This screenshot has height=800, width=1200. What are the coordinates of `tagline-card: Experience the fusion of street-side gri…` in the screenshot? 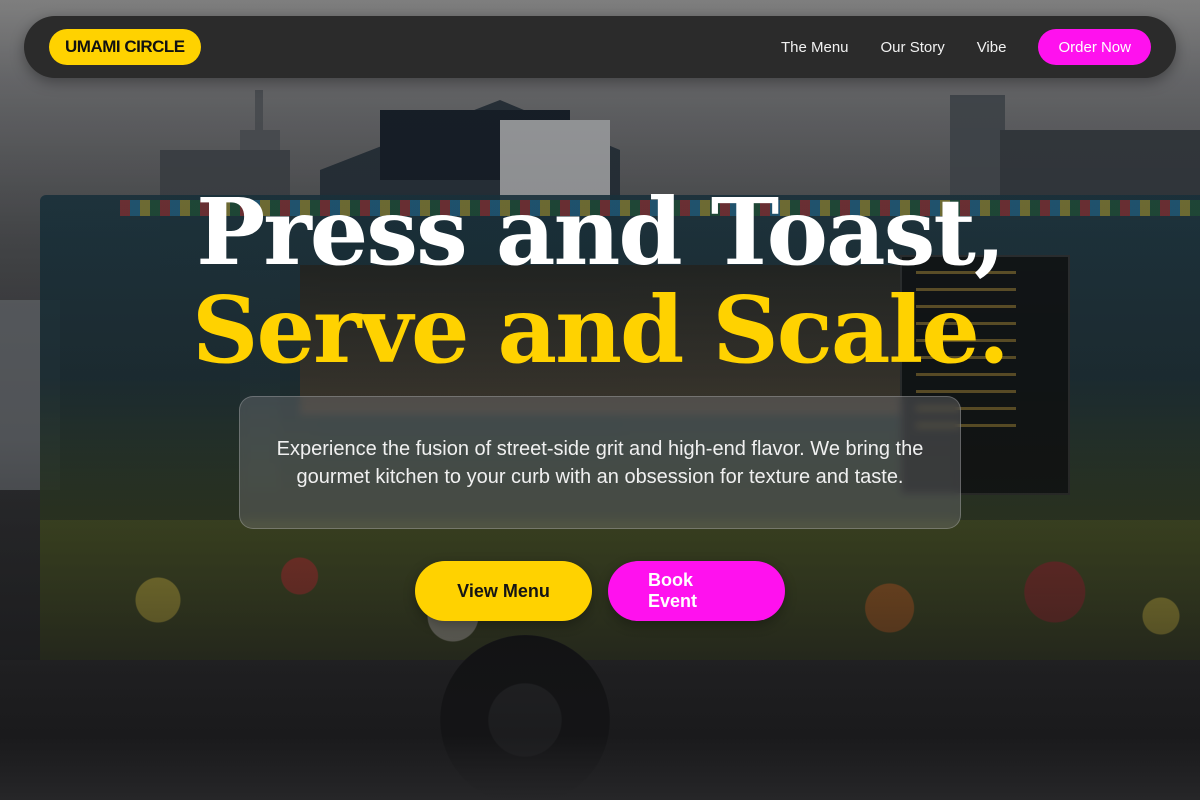 It's located at (600, 462).